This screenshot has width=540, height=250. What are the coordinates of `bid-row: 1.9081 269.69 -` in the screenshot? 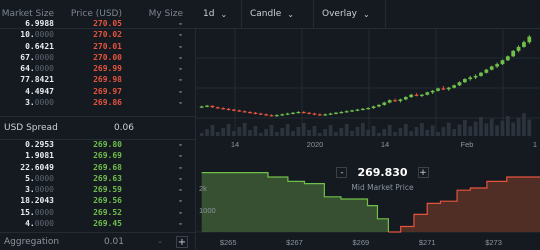 It's located at (97, 155).